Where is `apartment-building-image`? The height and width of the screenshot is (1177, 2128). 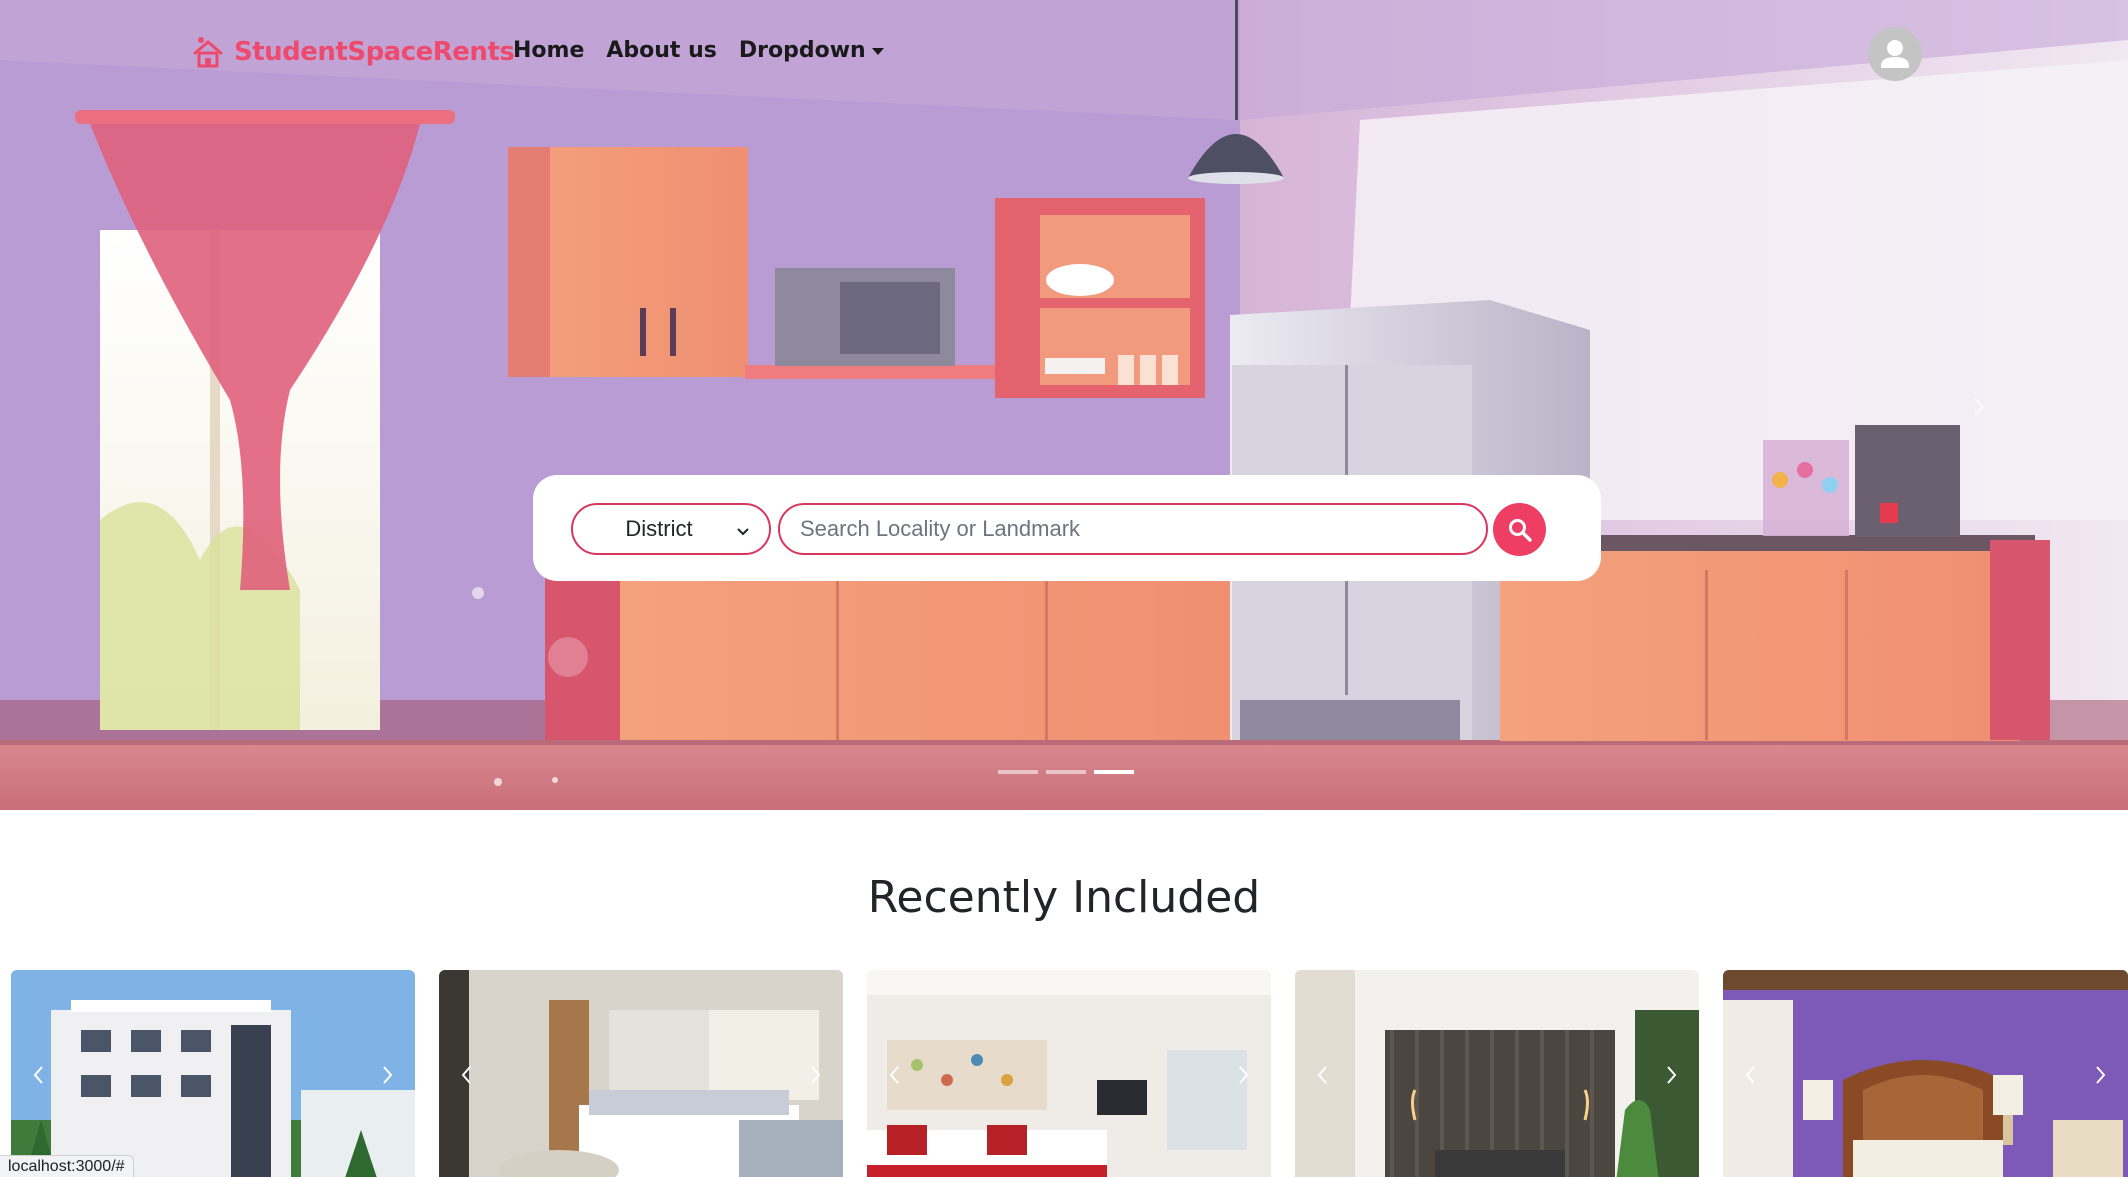
apartment-building-image is located at coordinates (213, 1073).